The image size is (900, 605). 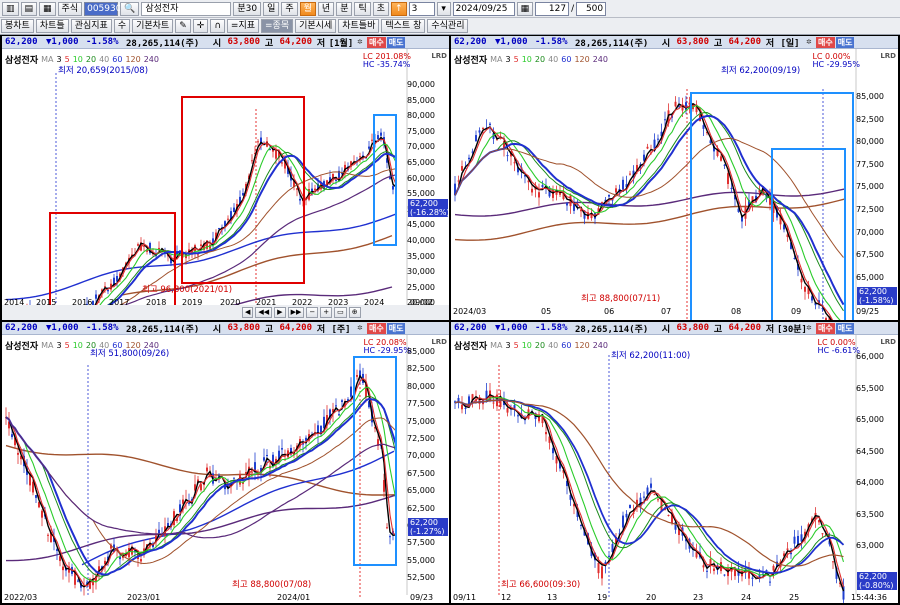 What do you see at coordinates (248, 312) in the screenshot?
I see `scroll-left-button: ◀` at bounding box center [248, 312].